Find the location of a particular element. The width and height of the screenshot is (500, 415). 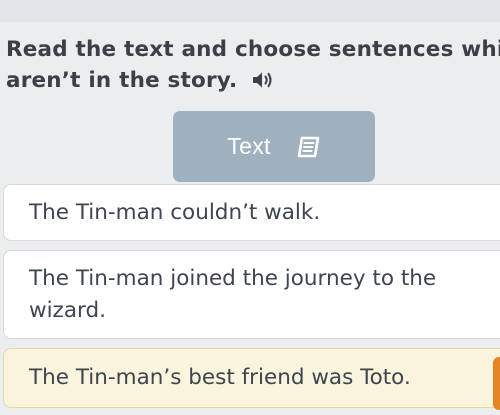

answer-option-1: The Tin-man couldn’t walk. is located at coordinates (251, 212).